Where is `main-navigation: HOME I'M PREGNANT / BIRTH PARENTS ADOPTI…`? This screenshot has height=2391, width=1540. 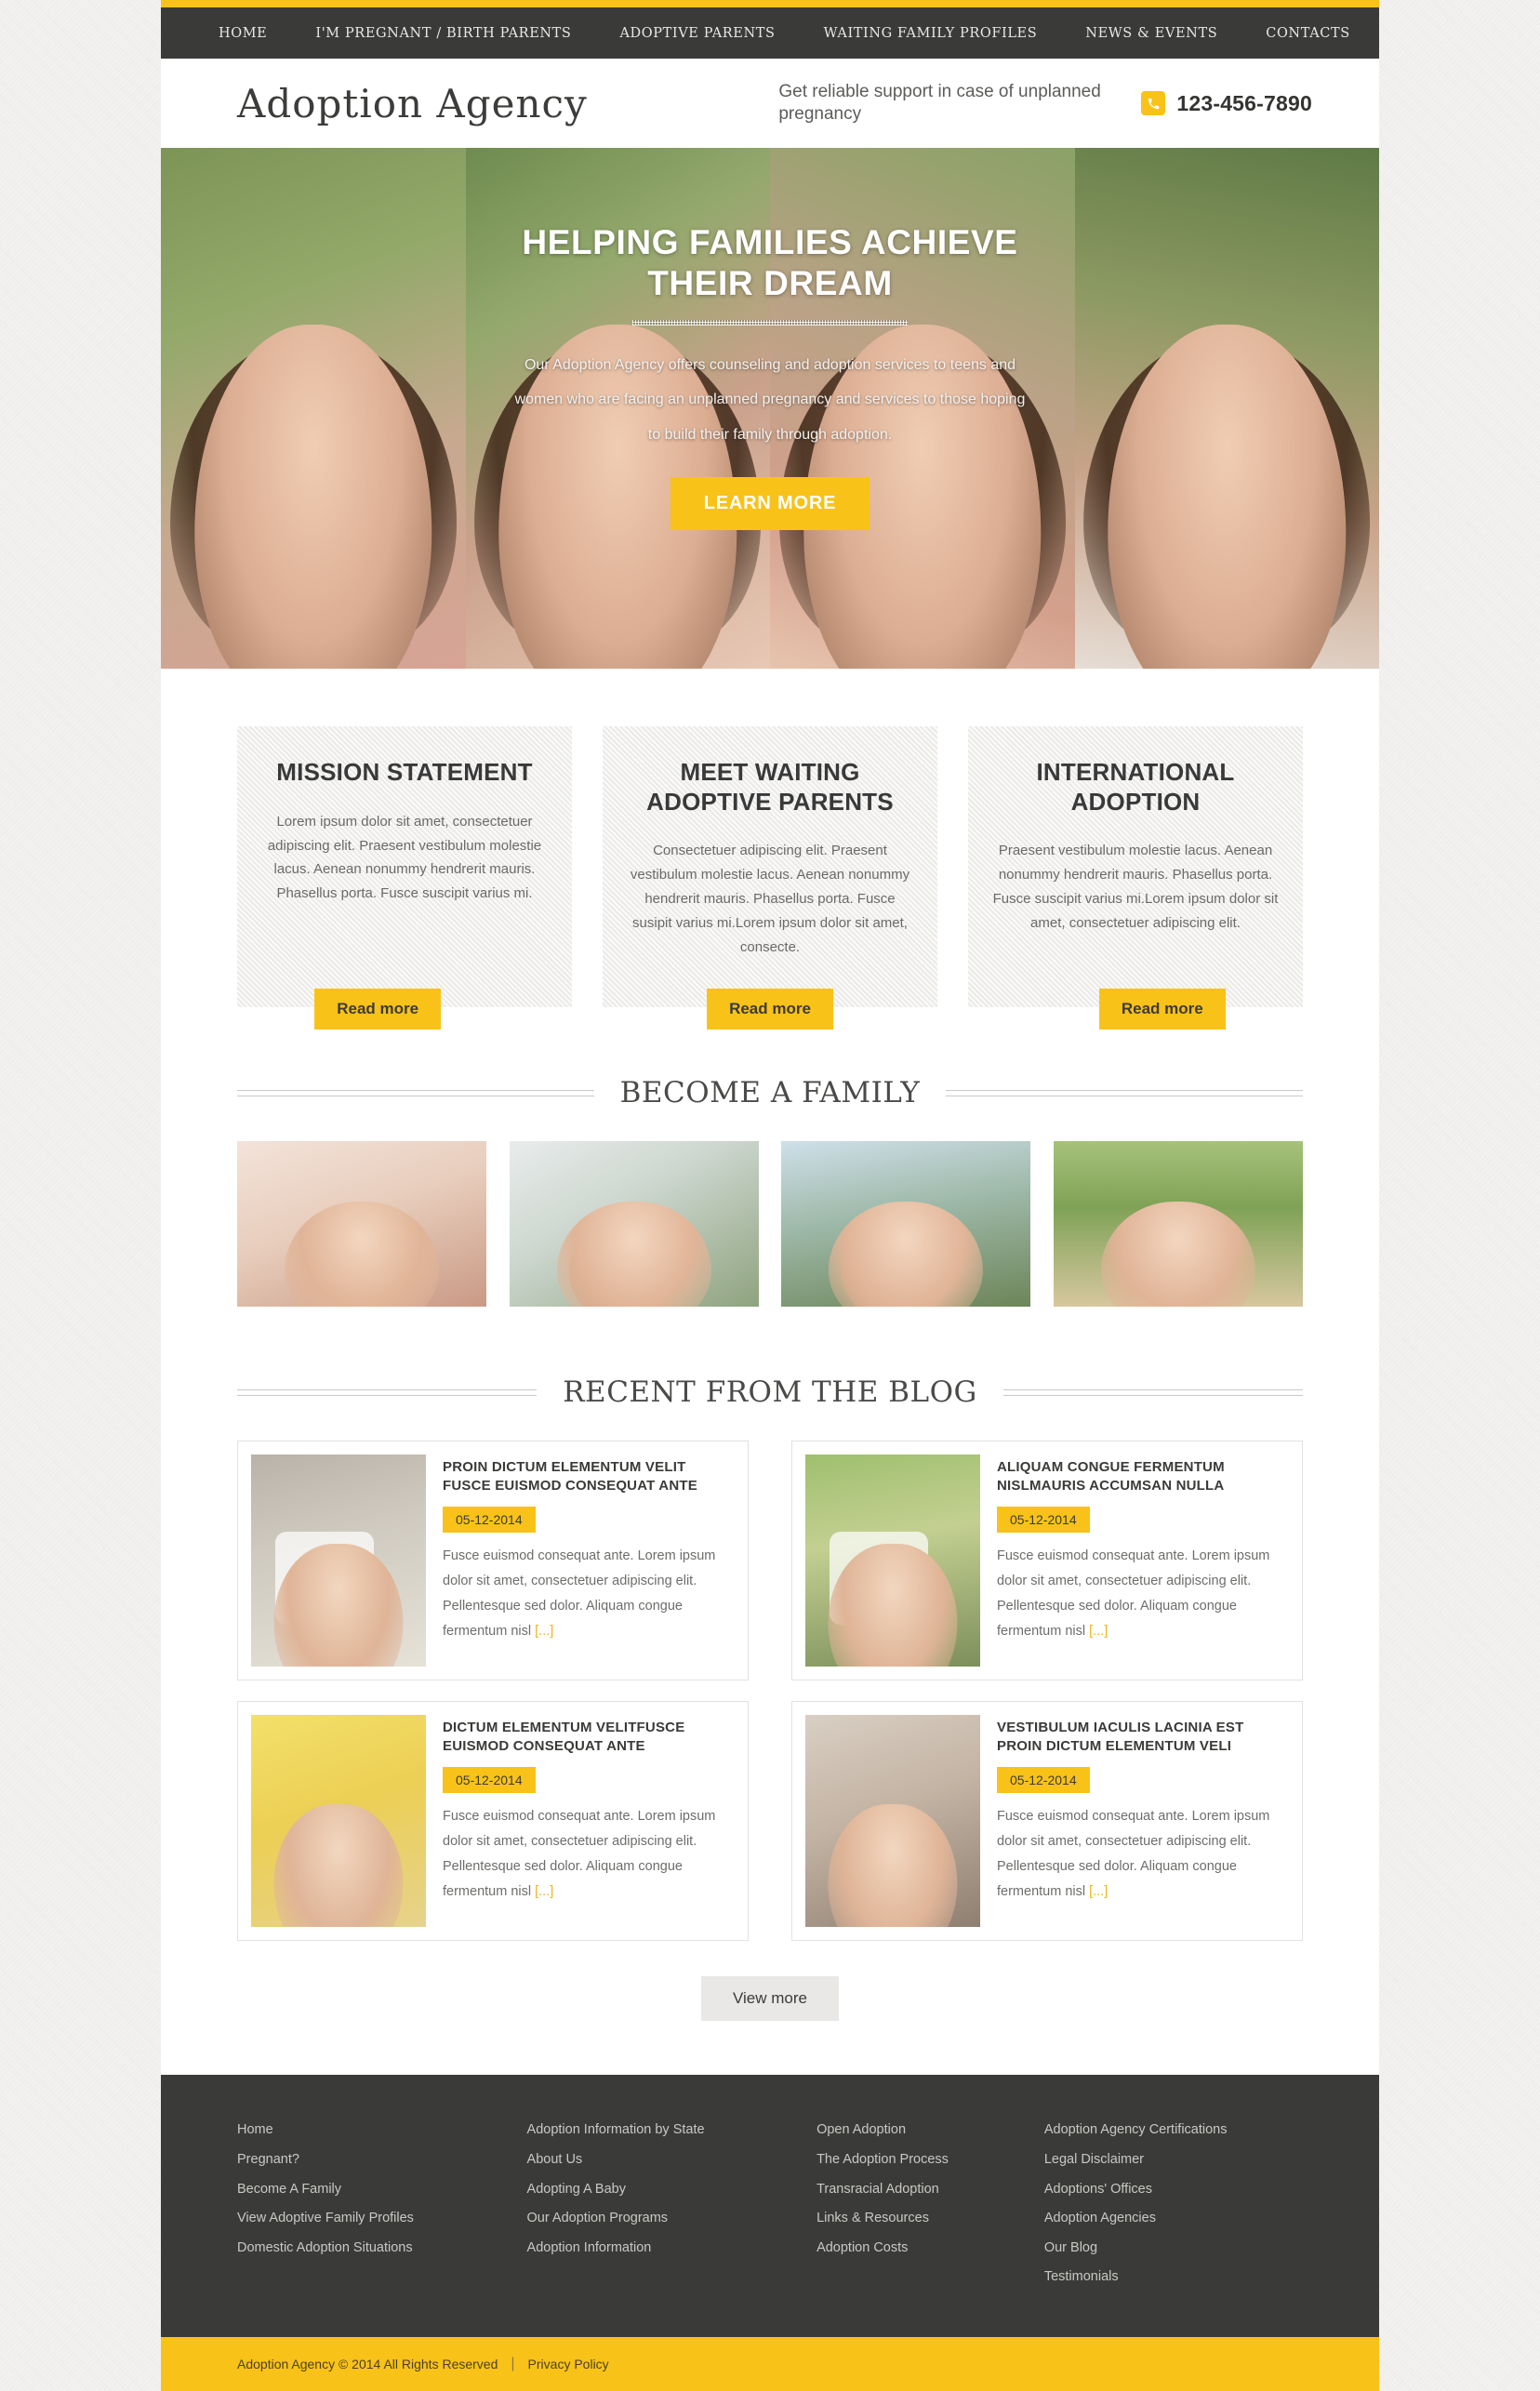
main-navigation: HOME I'M PREGNANT / BIRTH PARENTS ADOPTI… is located at coordinates (770, 33).